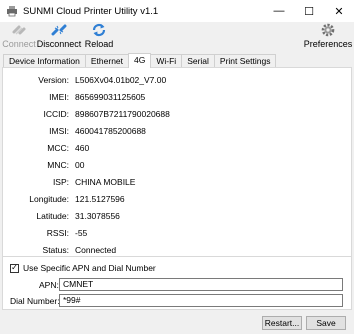  I want to click on gear-icon, so click(328, 30).